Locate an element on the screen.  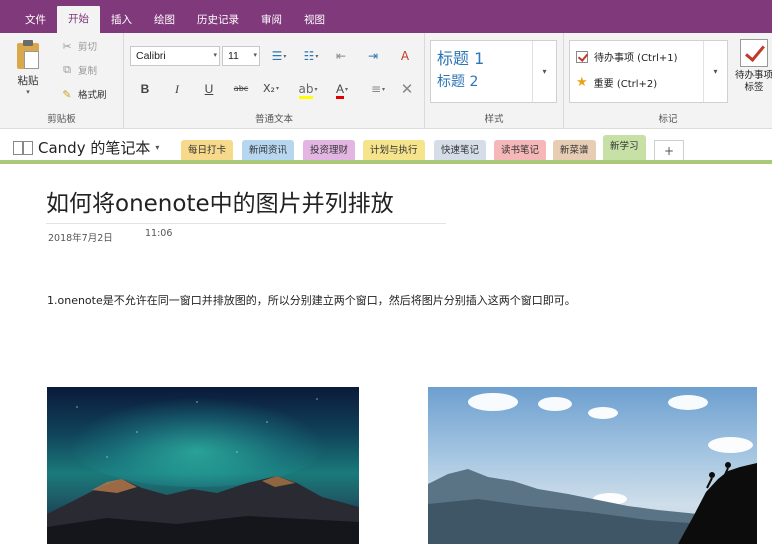
strikethrough-button: abc is located at coordinates (241, 89).